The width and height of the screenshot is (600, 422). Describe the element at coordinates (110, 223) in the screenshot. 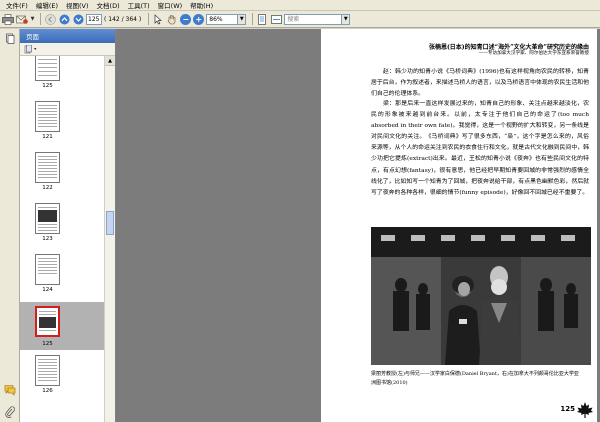

I see `scrollbar-thumb` at that location.